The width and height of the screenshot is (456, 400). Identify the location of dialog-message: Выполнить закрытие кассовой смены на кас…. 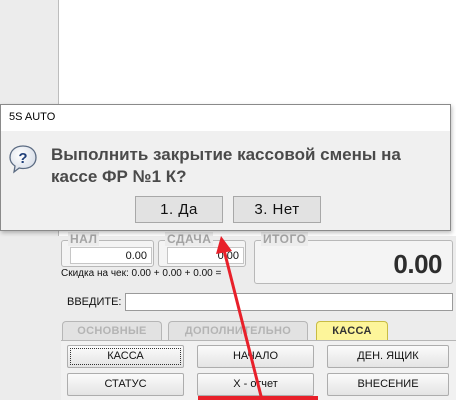
(226, 165).